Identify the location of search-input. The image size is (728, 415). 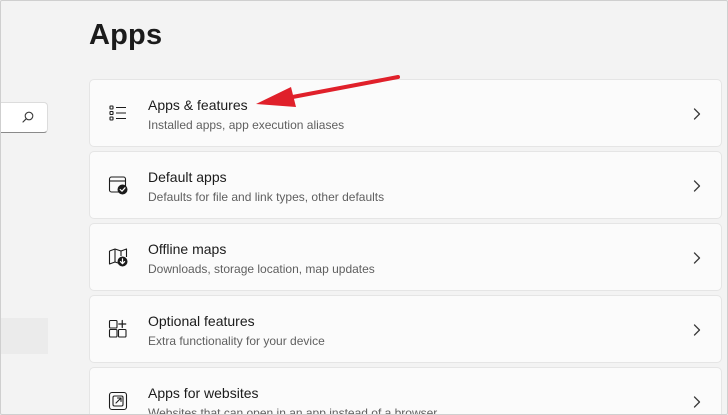
(24, 117).